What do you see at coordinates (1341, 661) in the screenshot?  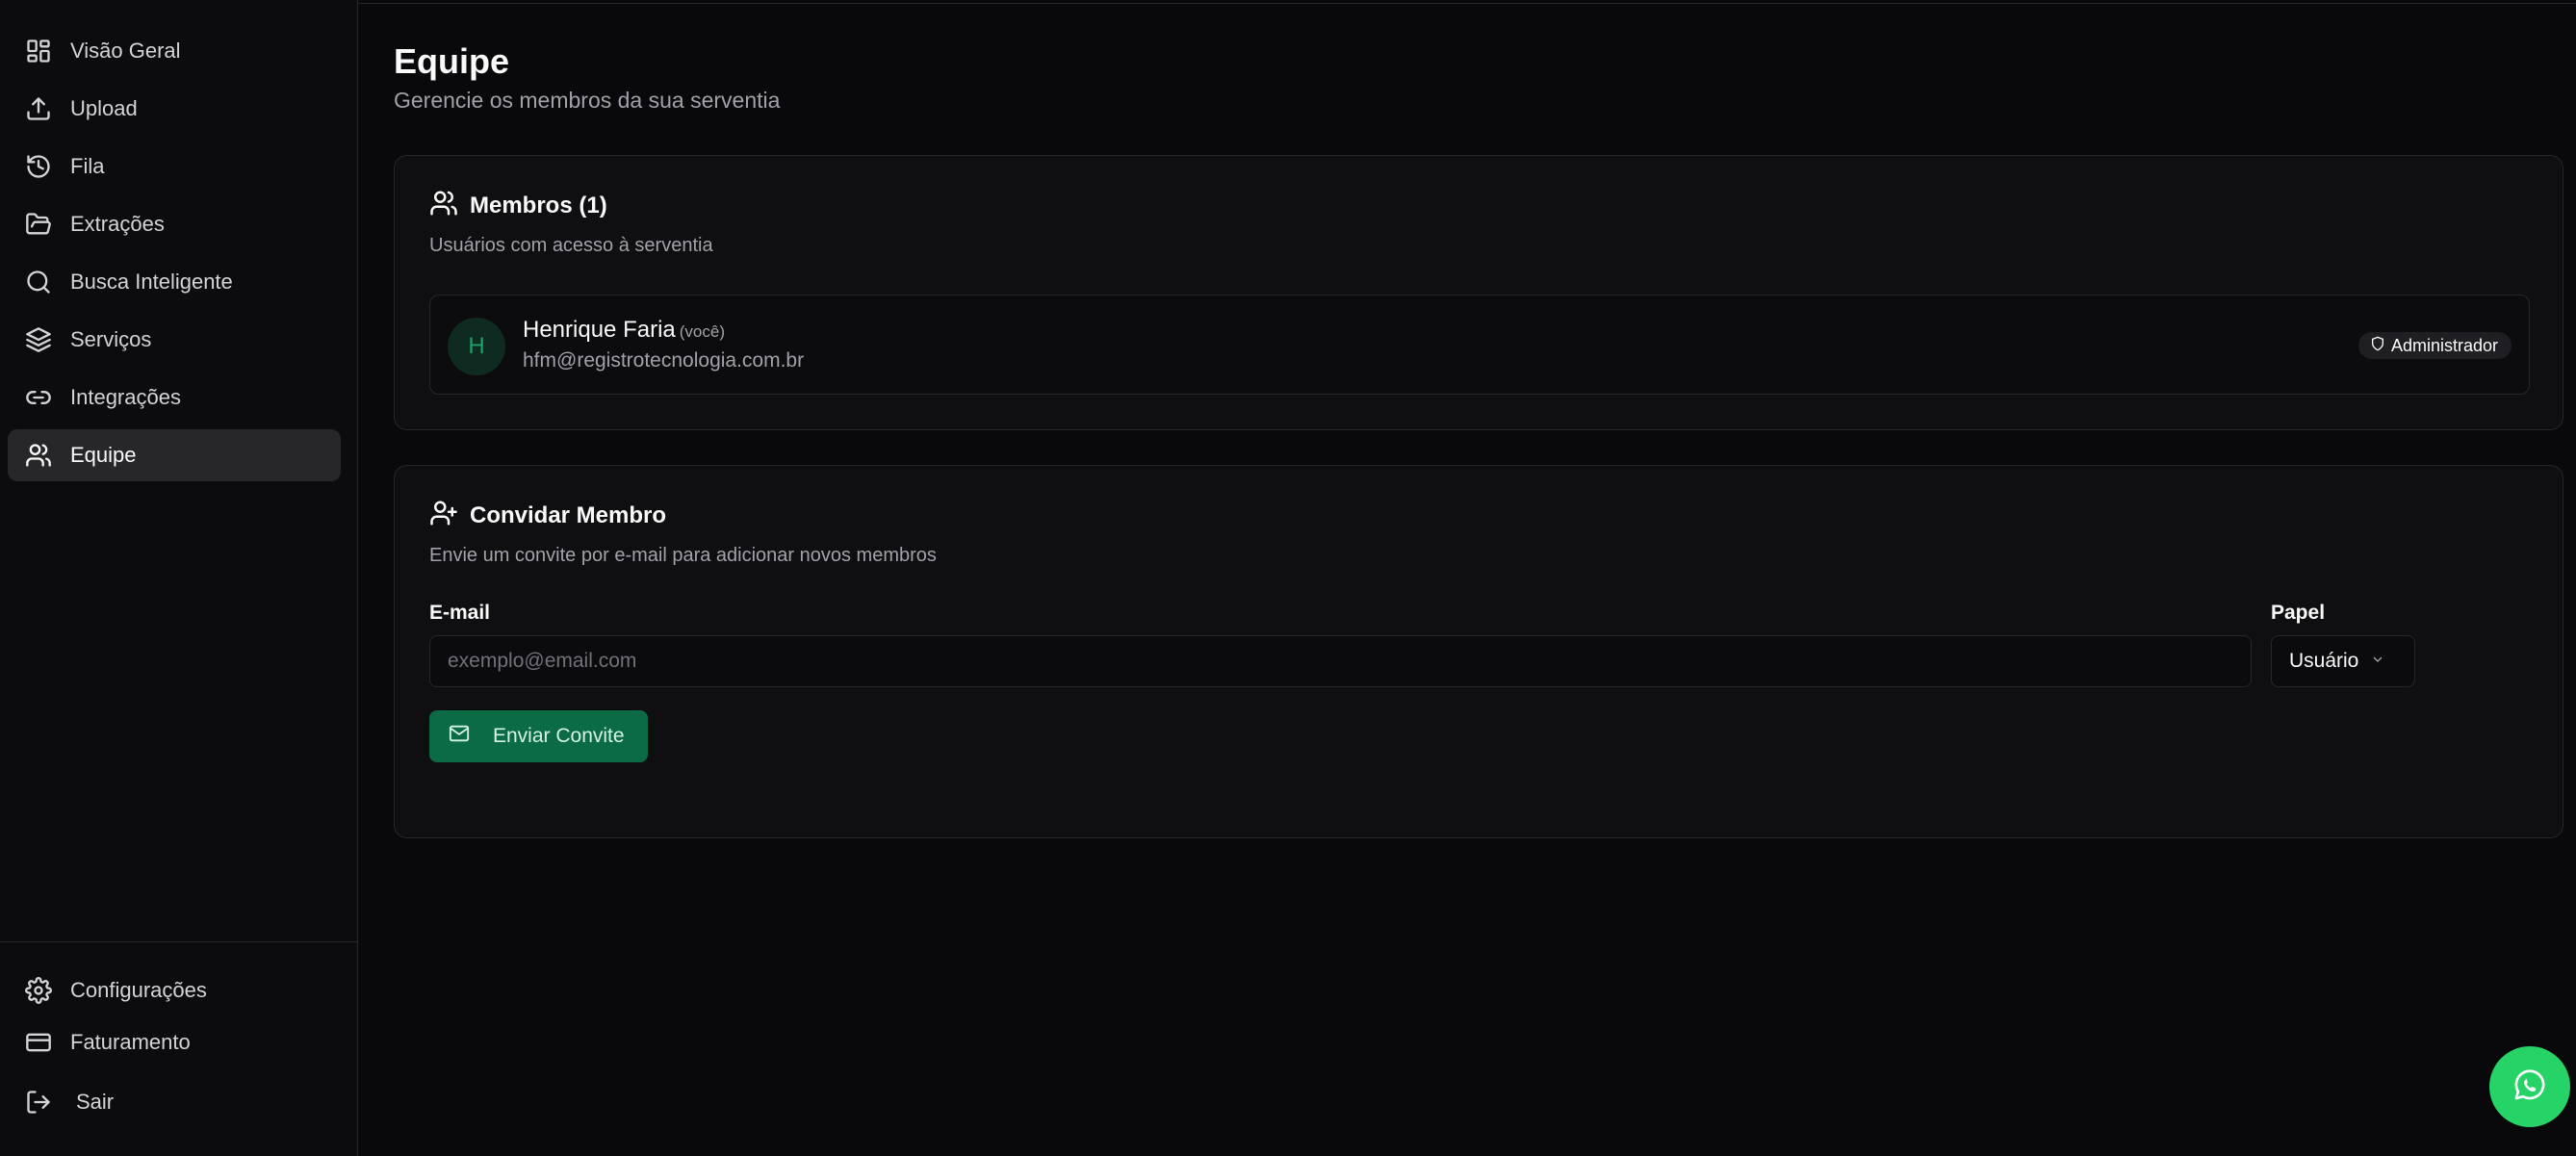 I see `email-field` at bounding box center [1341, 661].